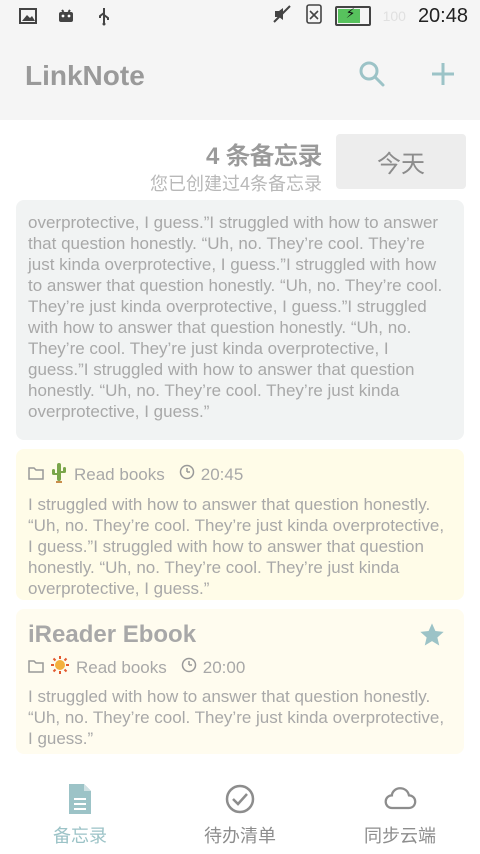  Describe the element at coordinates (85, 75) in the screenshot. I see `app-title: LinkNote` at that location.